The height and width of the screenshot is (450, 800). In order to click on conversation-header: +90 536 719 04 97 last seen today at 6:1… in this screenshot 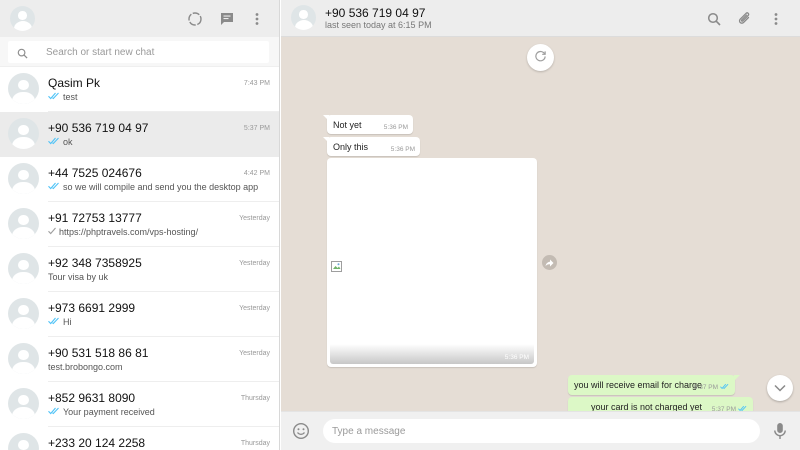, I will do `click(540, 18)`.